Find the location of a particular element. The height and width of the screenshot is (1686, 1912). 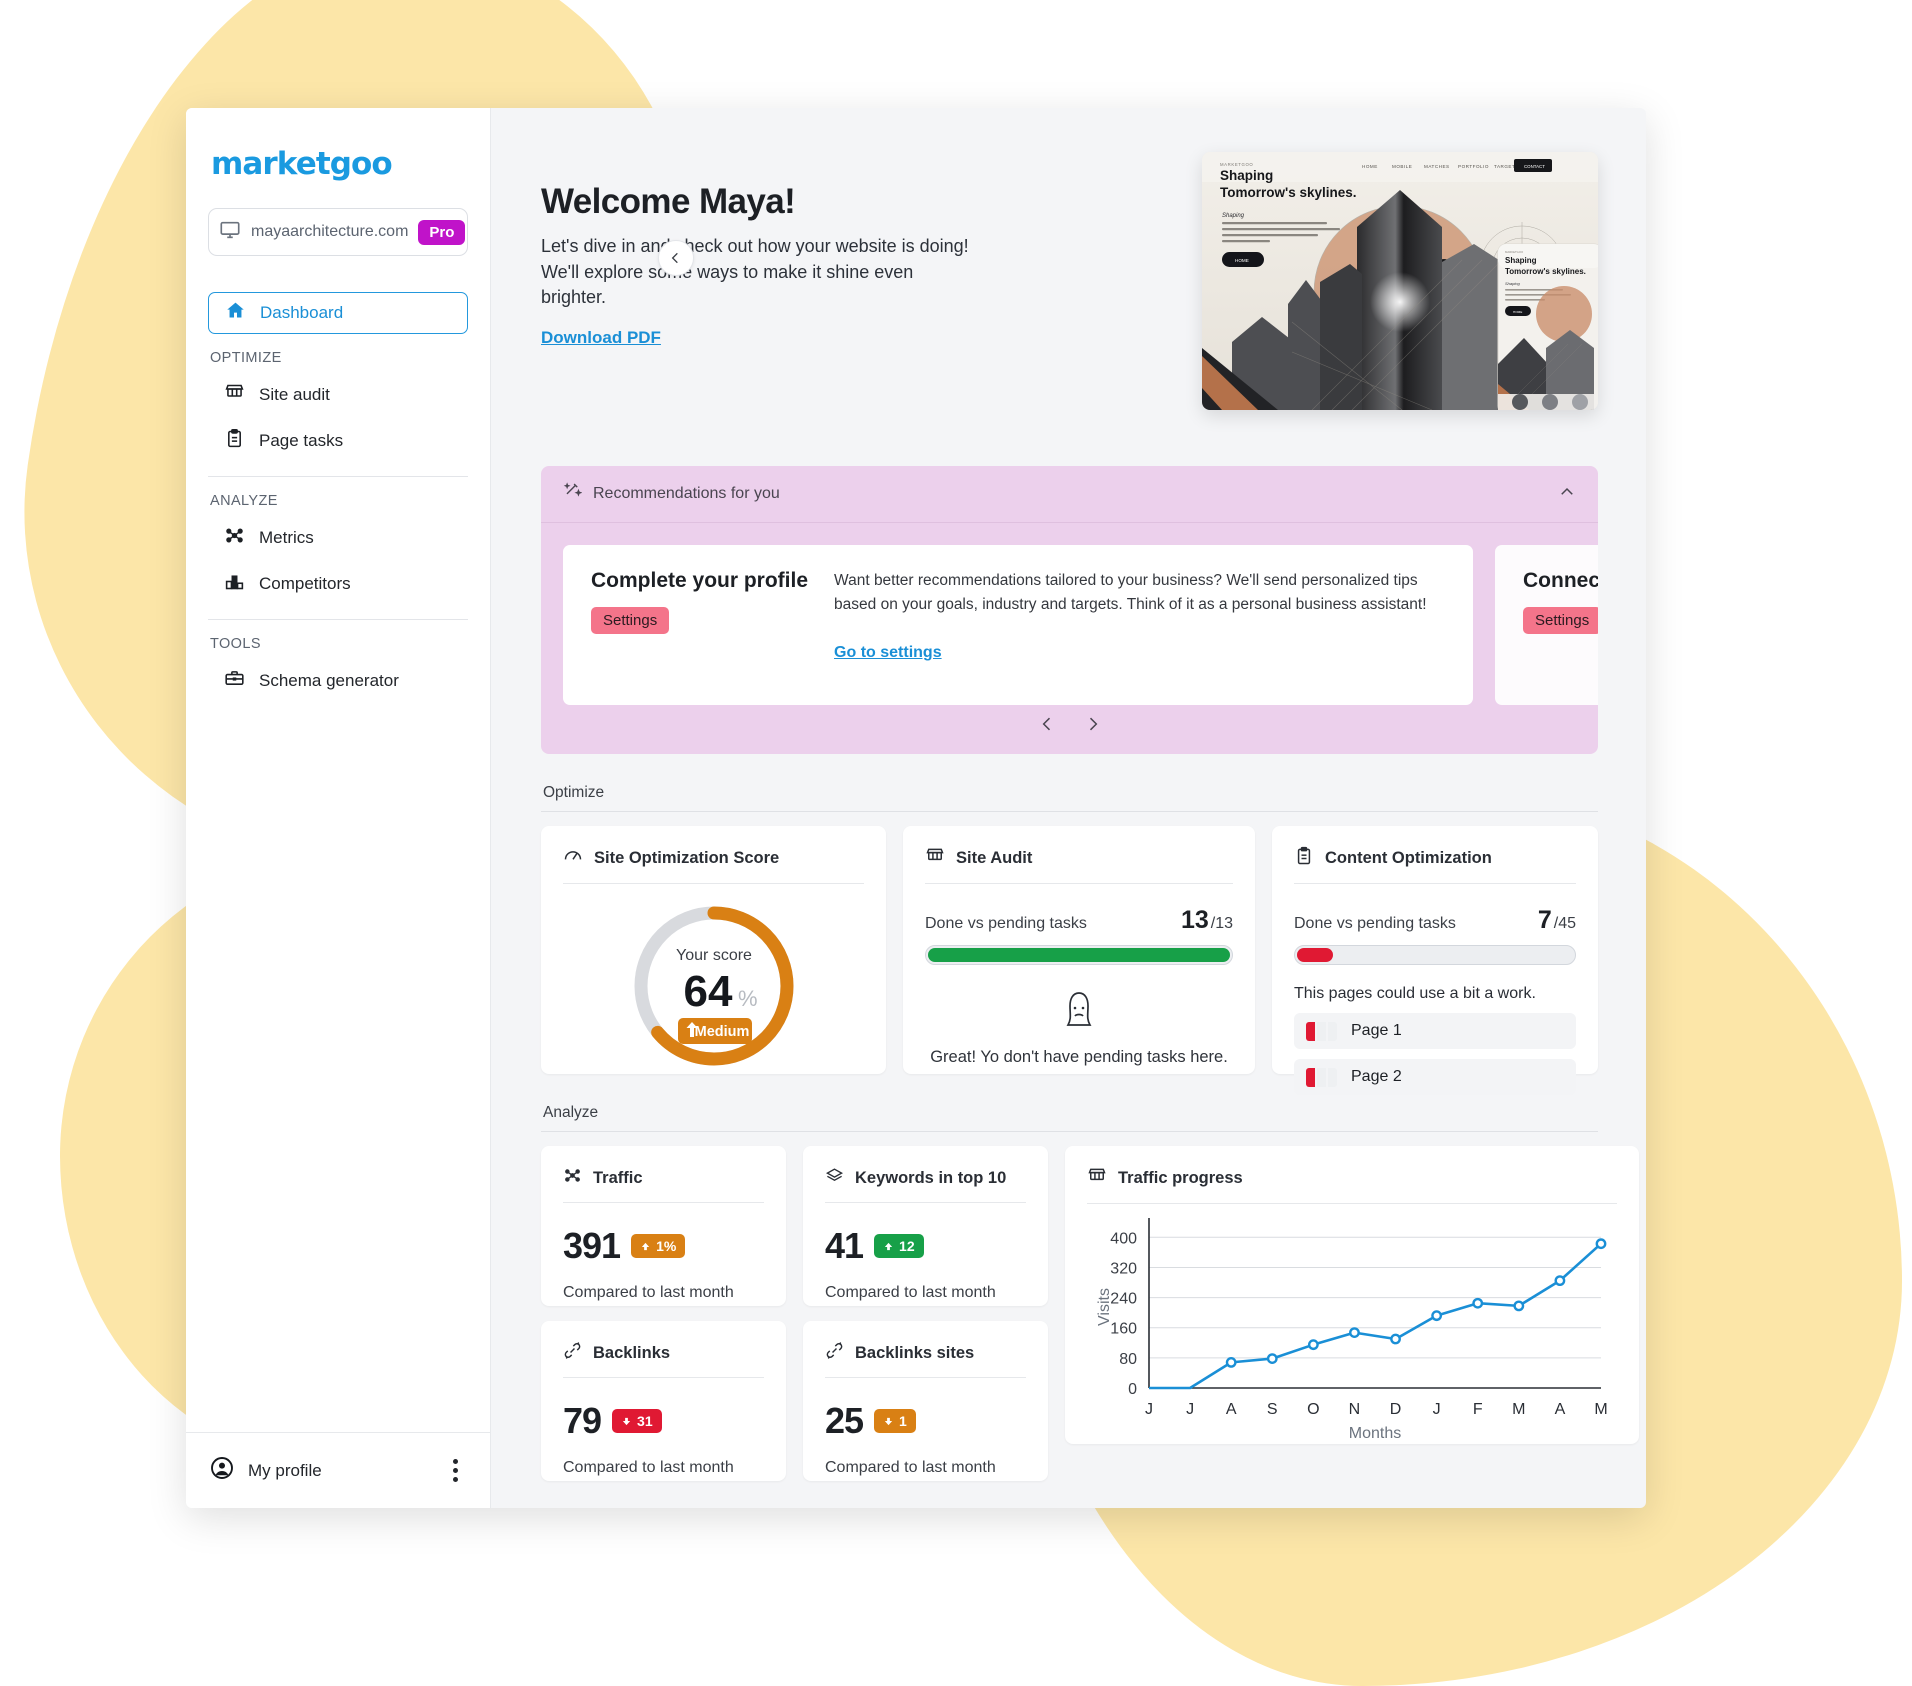

sidebar-item-dashboard: Dashboard is located at coordinates (338, 313).